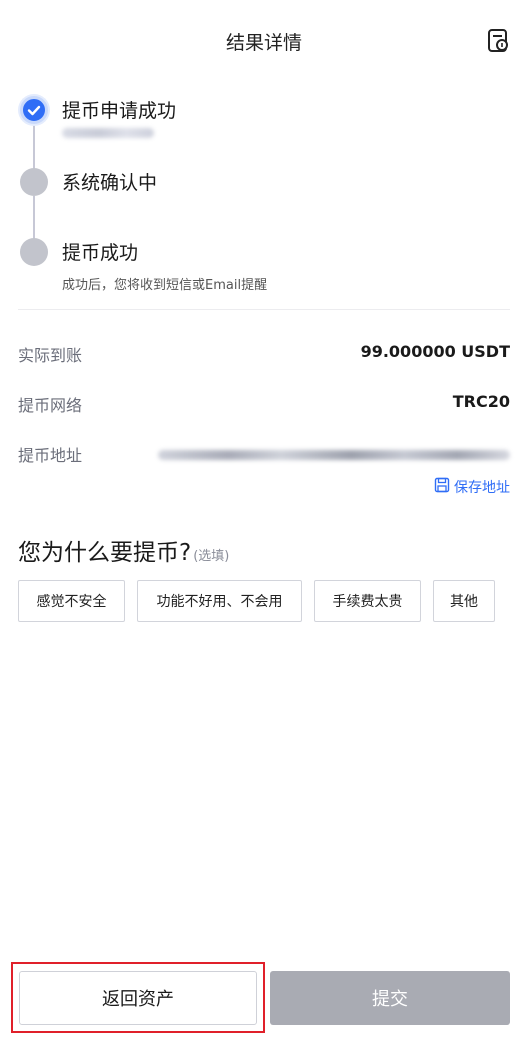  Describe the element at coordinates (105, 553) in the screenshot. I see `reason-question-text: 您为什么要提币?` at that location.